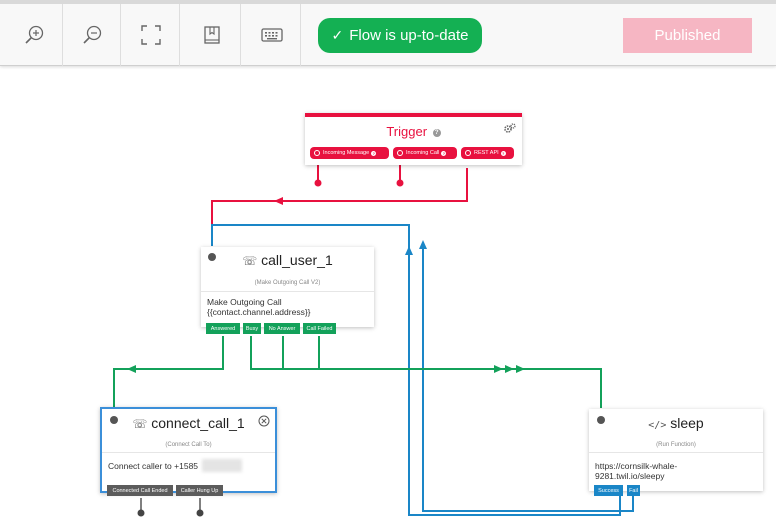 The image size is (776, 532). I want to click on keyboard-icon, so click(271, 35).